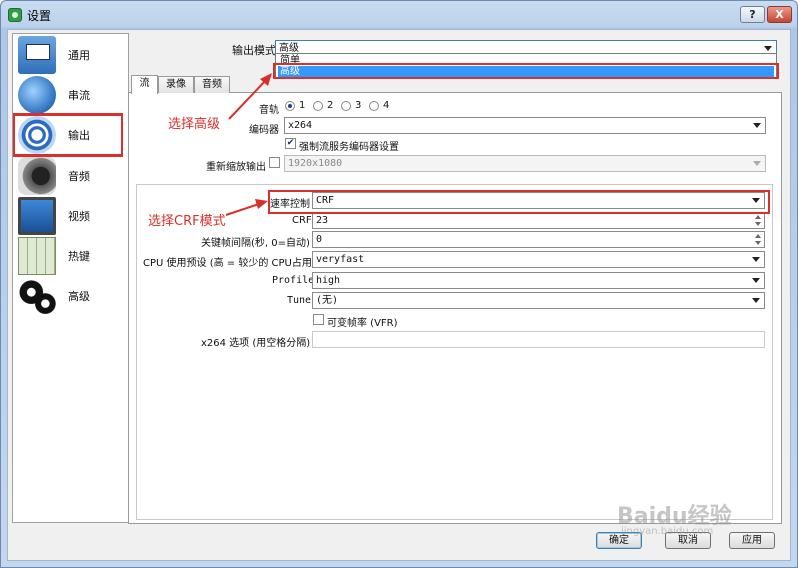 The height and width of the screenshot is (568, 798). I want to click on display-icon, so click(37, 216).